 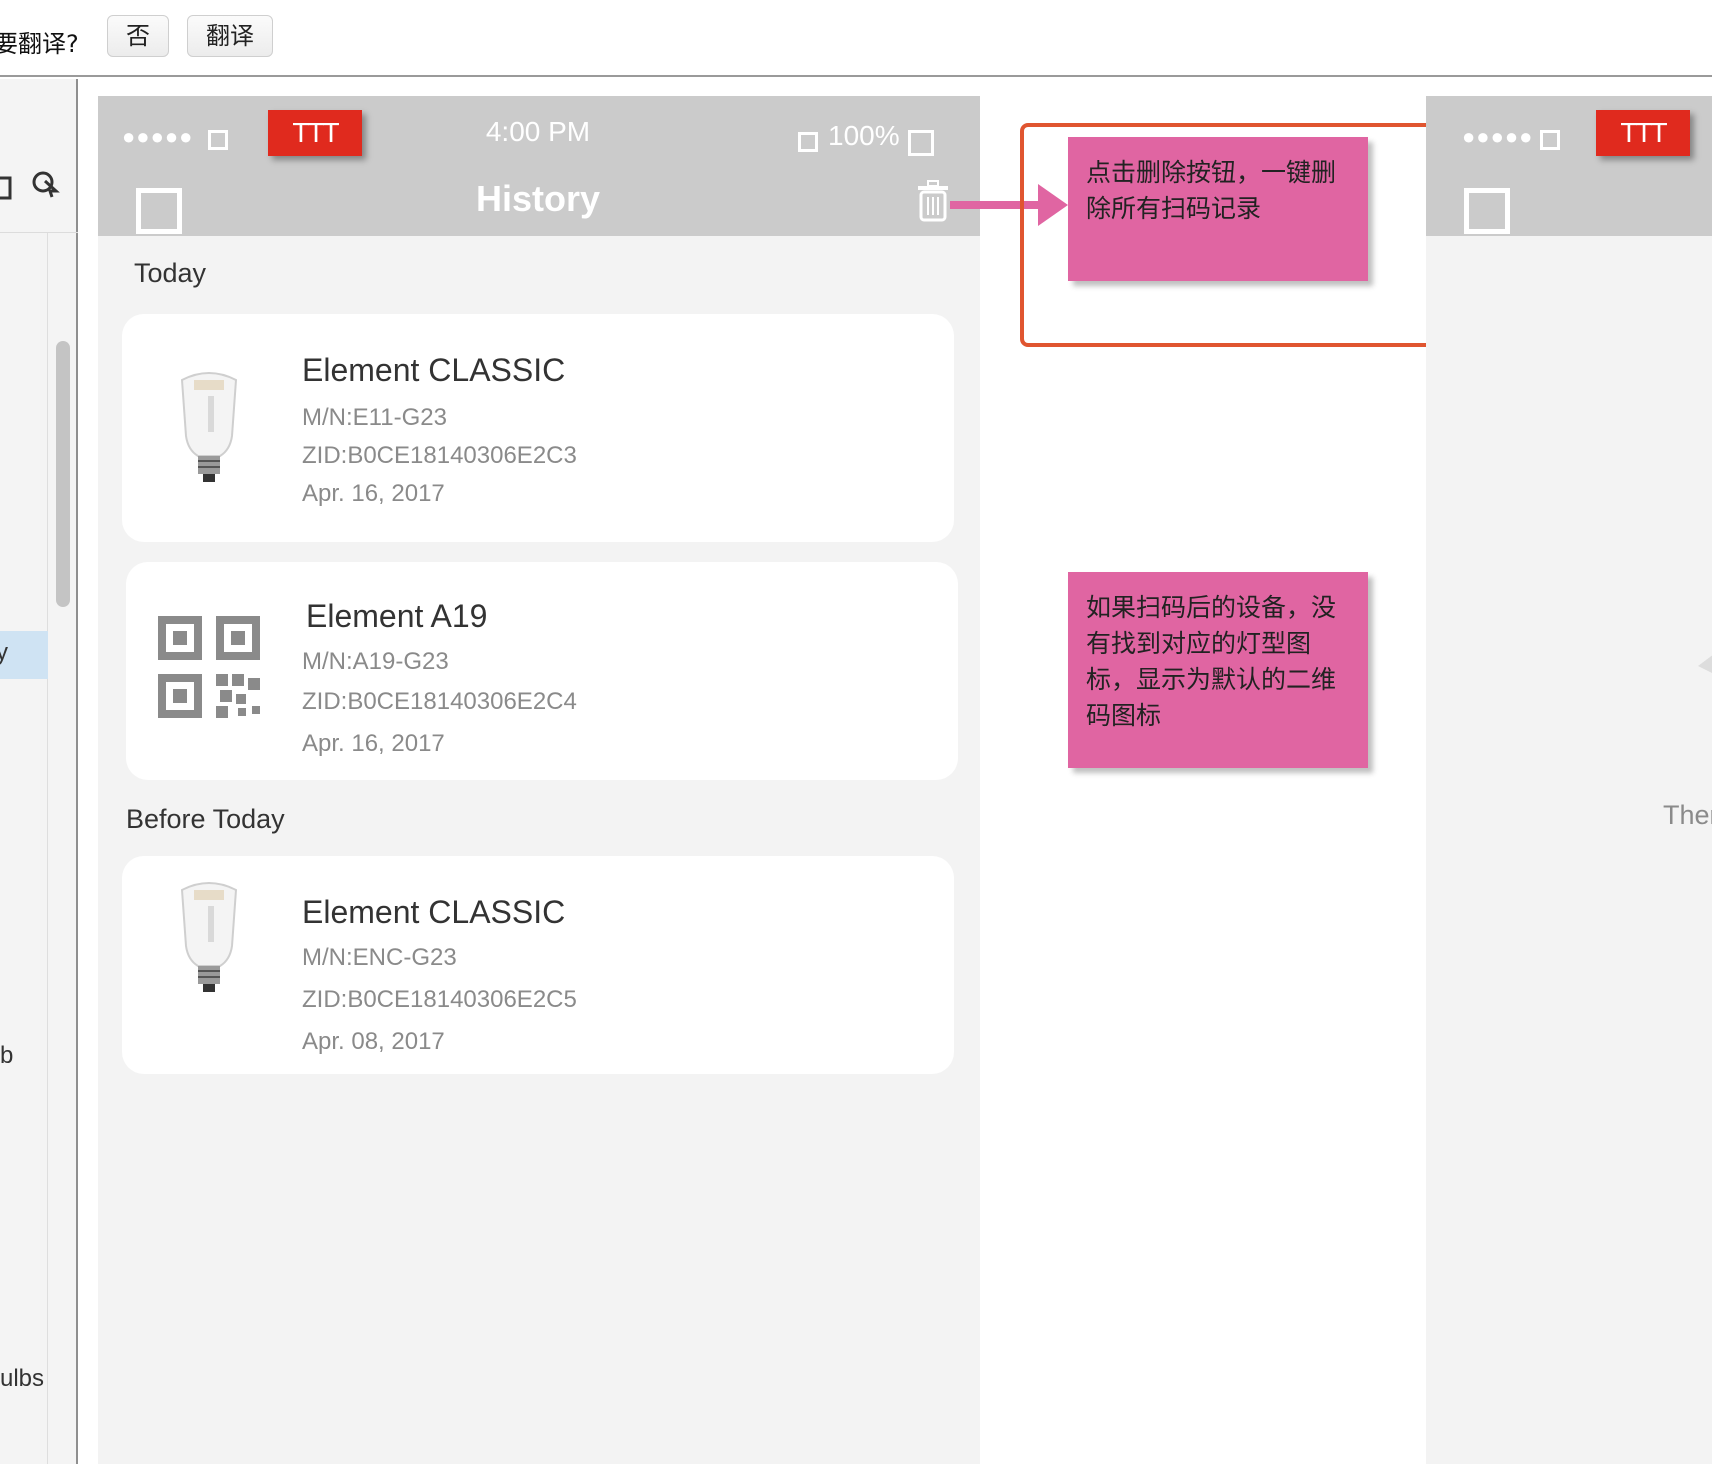 I want to click on sidebar-toolbar, so click(x=39, y=156).